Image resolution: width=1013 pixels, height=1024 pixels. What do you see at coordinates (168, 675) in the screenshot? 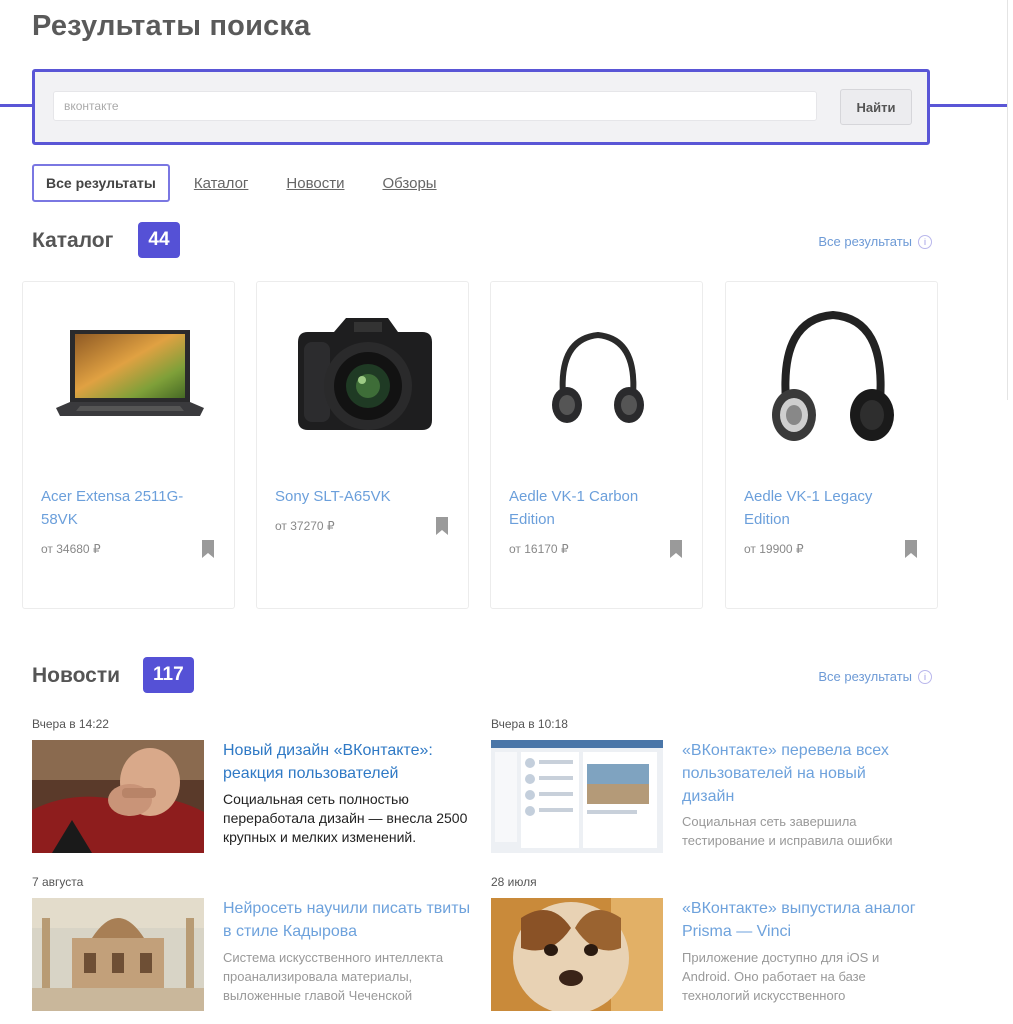
I see `news-count-badge: 117` at bounding box center [168, 675].